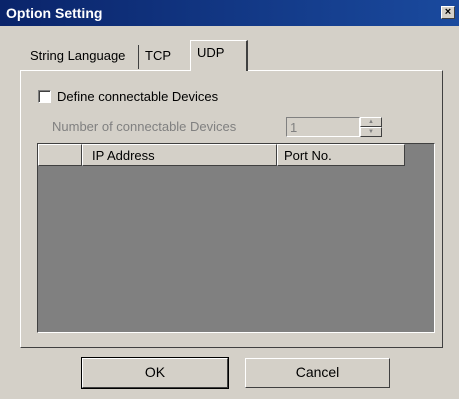 This screenshot has height=399, width=459. What do you see at coordinates (341, 155) in the screenshot?
I see `column-header-port-no: Port No.` at bounding box center [341, 155].